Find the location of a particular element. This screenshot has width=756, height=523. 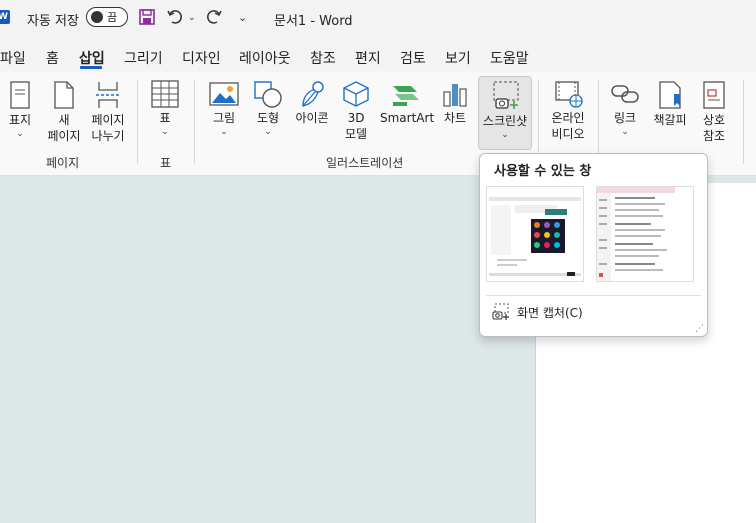

tab-file: 파일 is located at coordinates (13, 58).